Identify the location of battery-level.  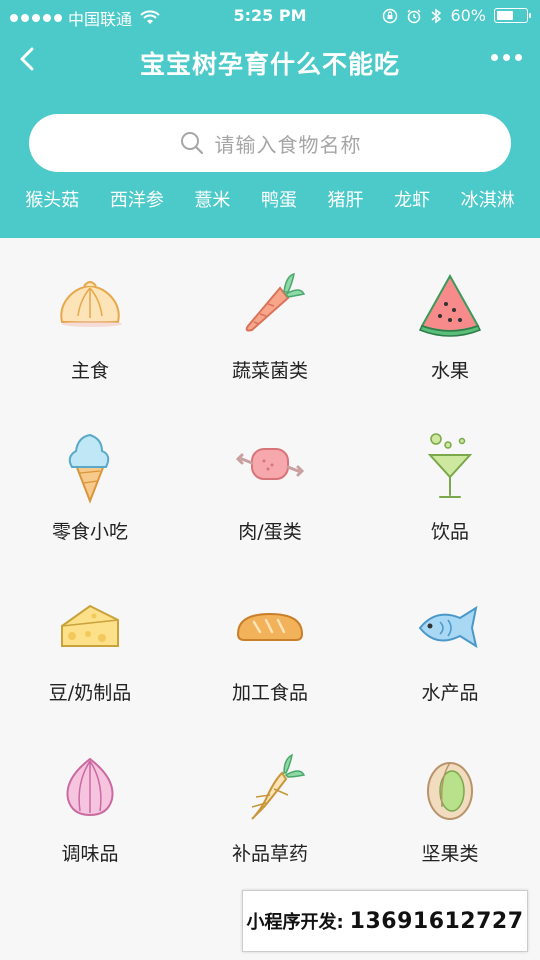
(505, 15).